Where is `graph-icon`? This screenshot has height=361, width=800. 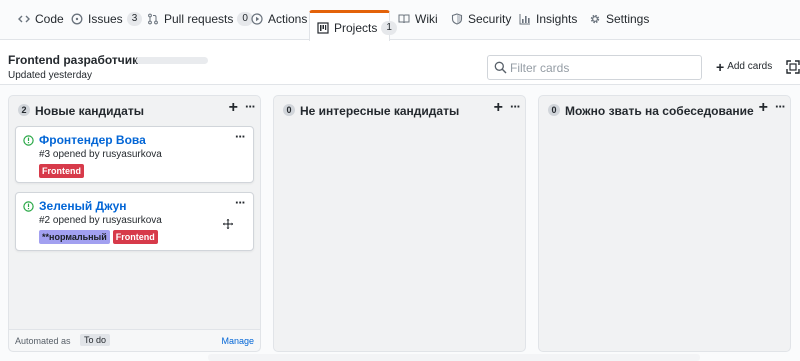
graph-icon is located at coordinates (525, 19).